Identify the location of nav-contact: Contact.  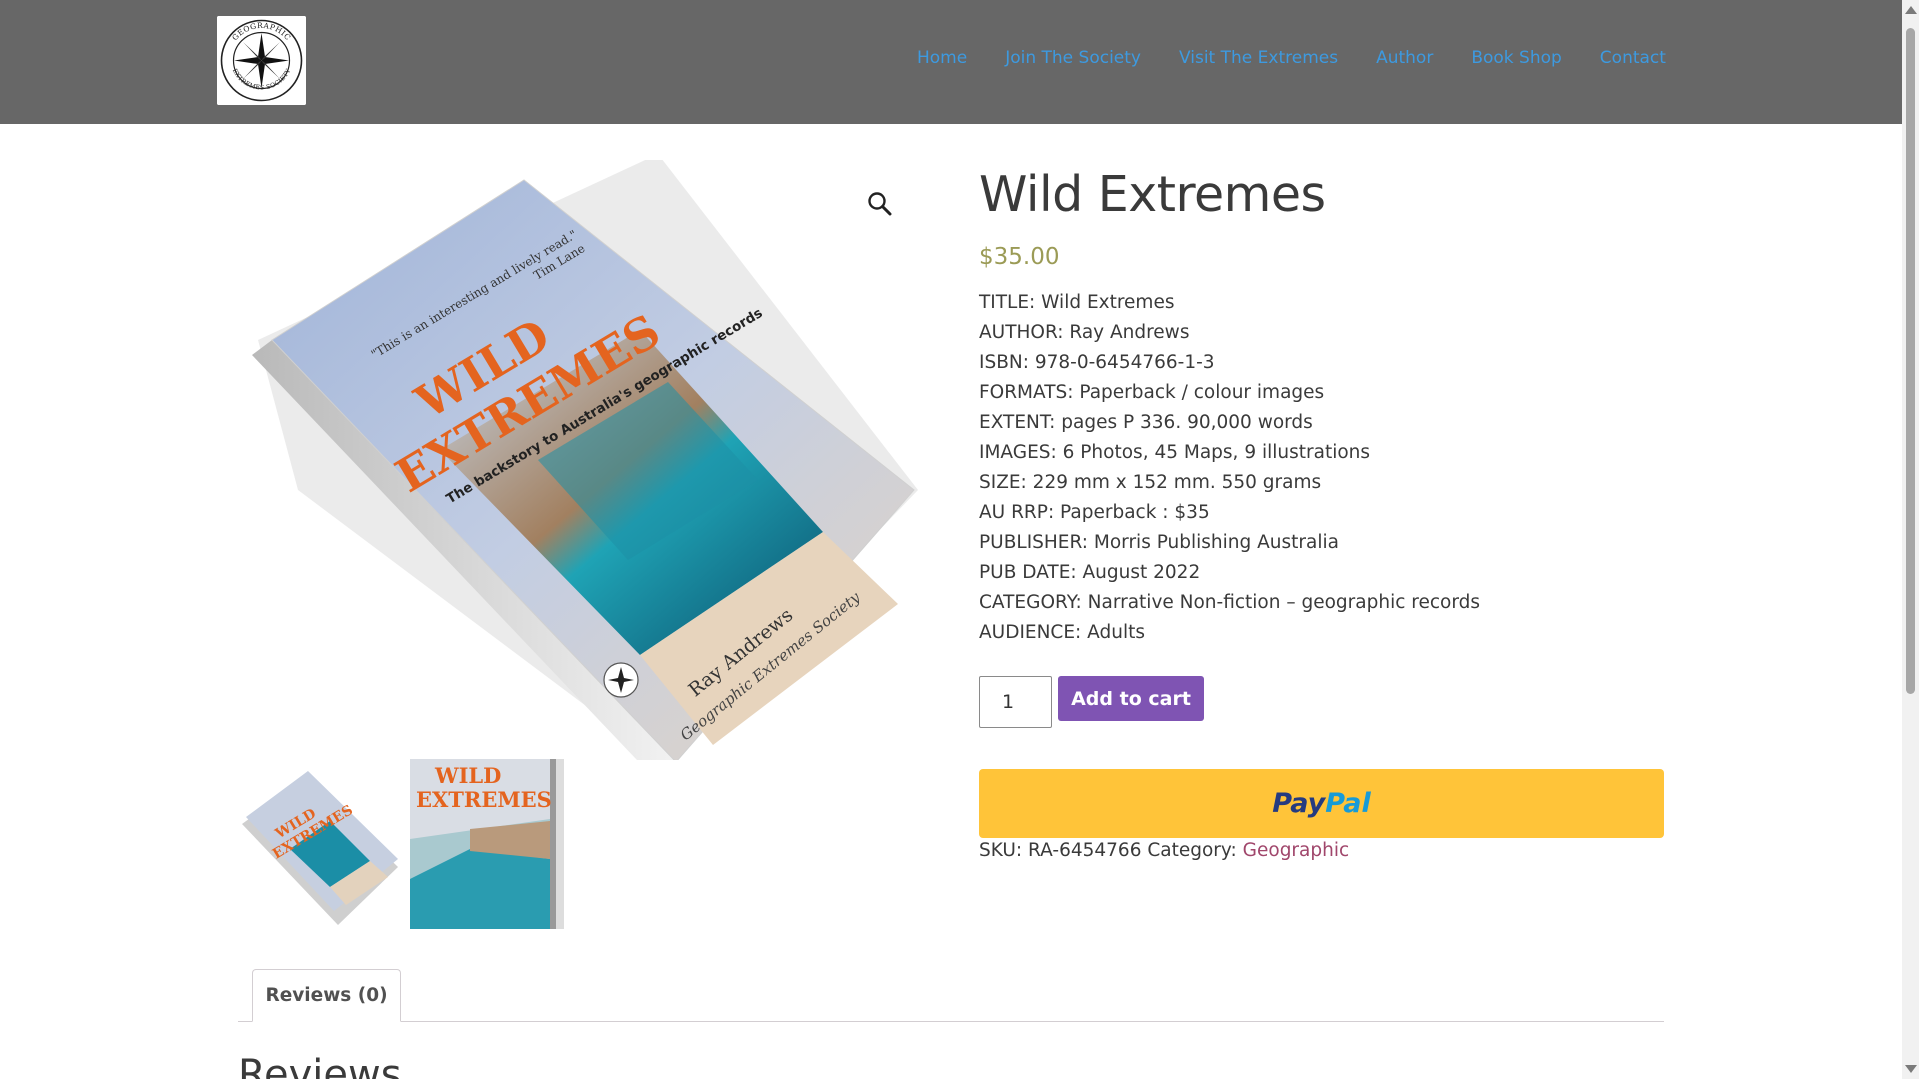
(1633, 58).